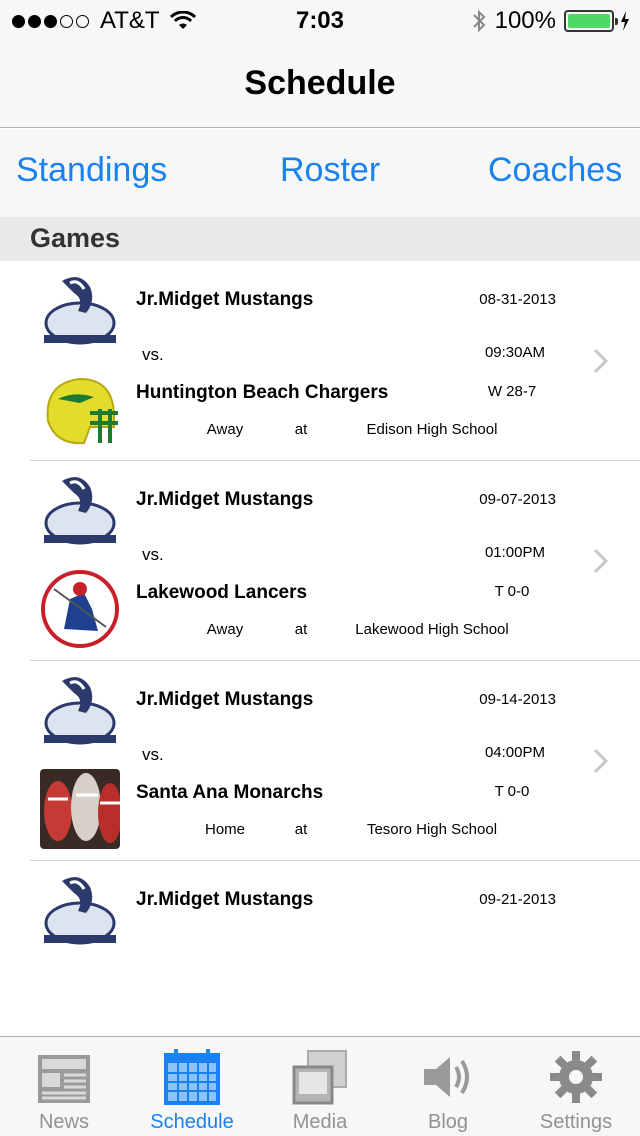  I want to click on navigation-bar: Schedule, so click(320, 84).